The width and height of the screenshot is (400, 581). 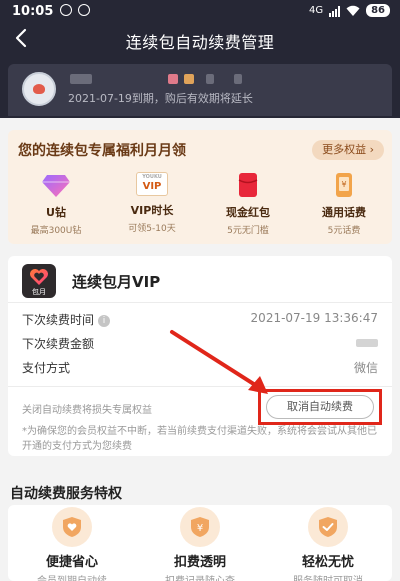 I want to click on feature-item: 轻松无忧 服务随时可取消, so click(x=328, y=543).